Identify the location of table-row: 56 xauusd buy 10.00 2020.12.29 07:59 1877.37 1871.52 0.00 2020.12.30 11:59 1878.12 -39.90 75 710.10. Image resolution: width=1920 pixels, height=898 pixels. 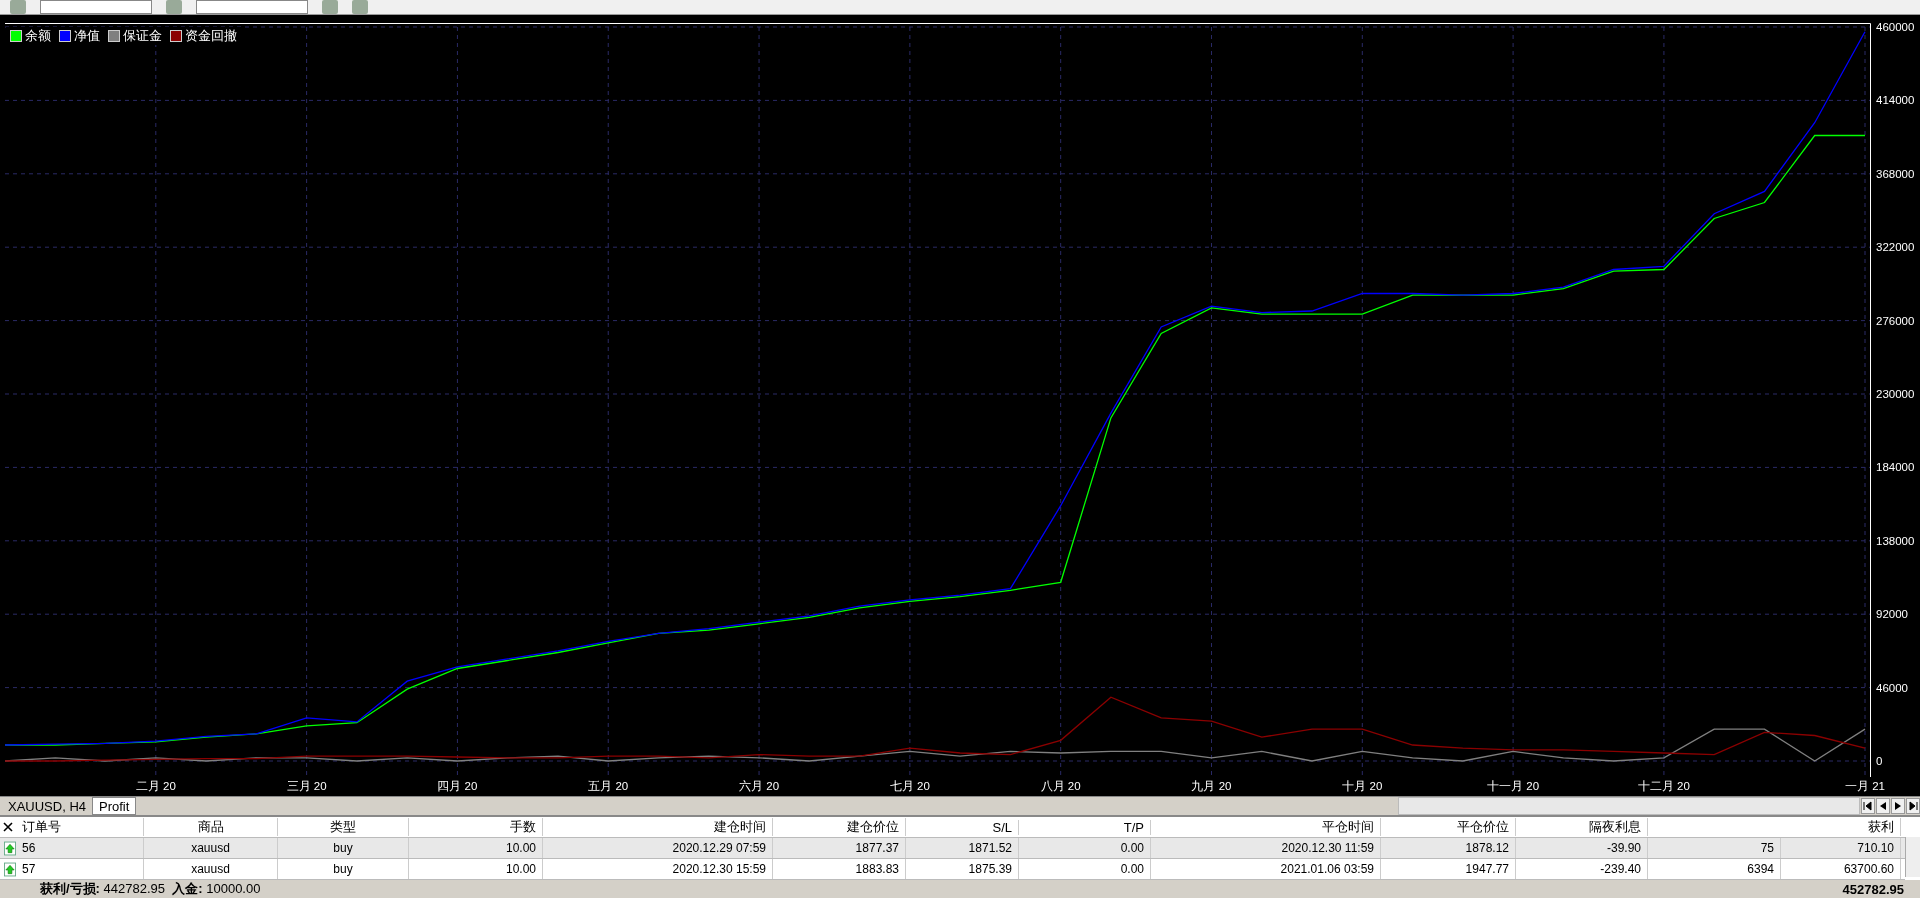
(952, 848).